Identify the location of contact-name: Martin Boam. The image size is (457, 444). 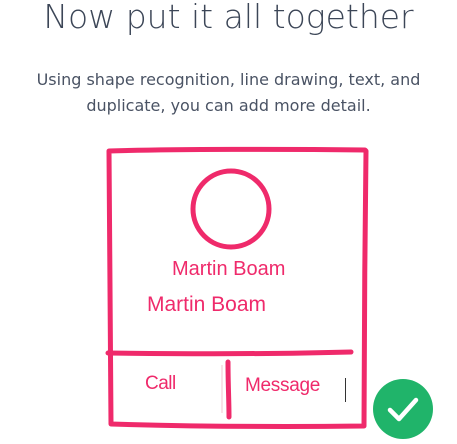
(229, 269).